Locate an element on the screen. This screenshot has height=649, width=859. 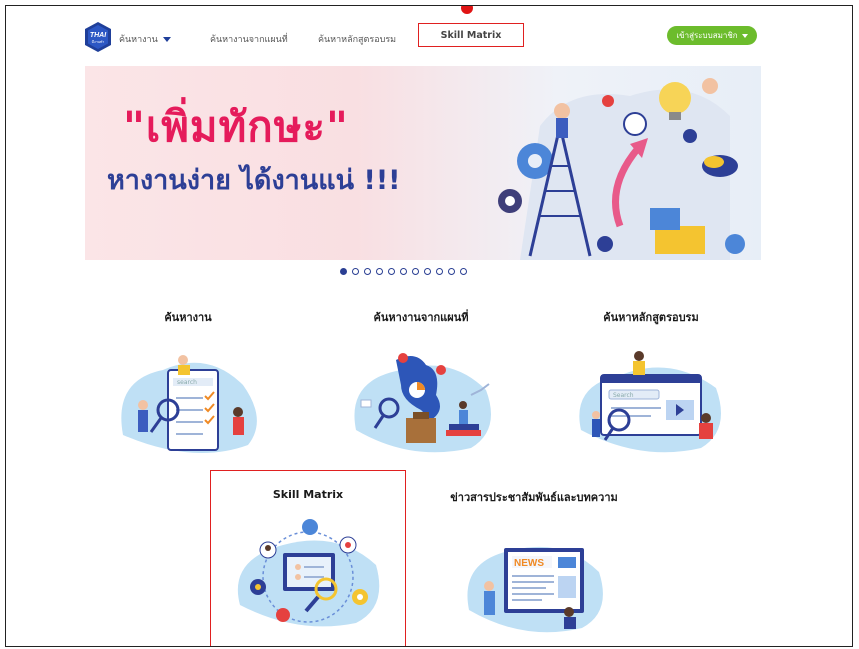
card-news: ข่าวสารประชาสัมพันธ์และบทความ NEWS is located at coordinates (534, 563).